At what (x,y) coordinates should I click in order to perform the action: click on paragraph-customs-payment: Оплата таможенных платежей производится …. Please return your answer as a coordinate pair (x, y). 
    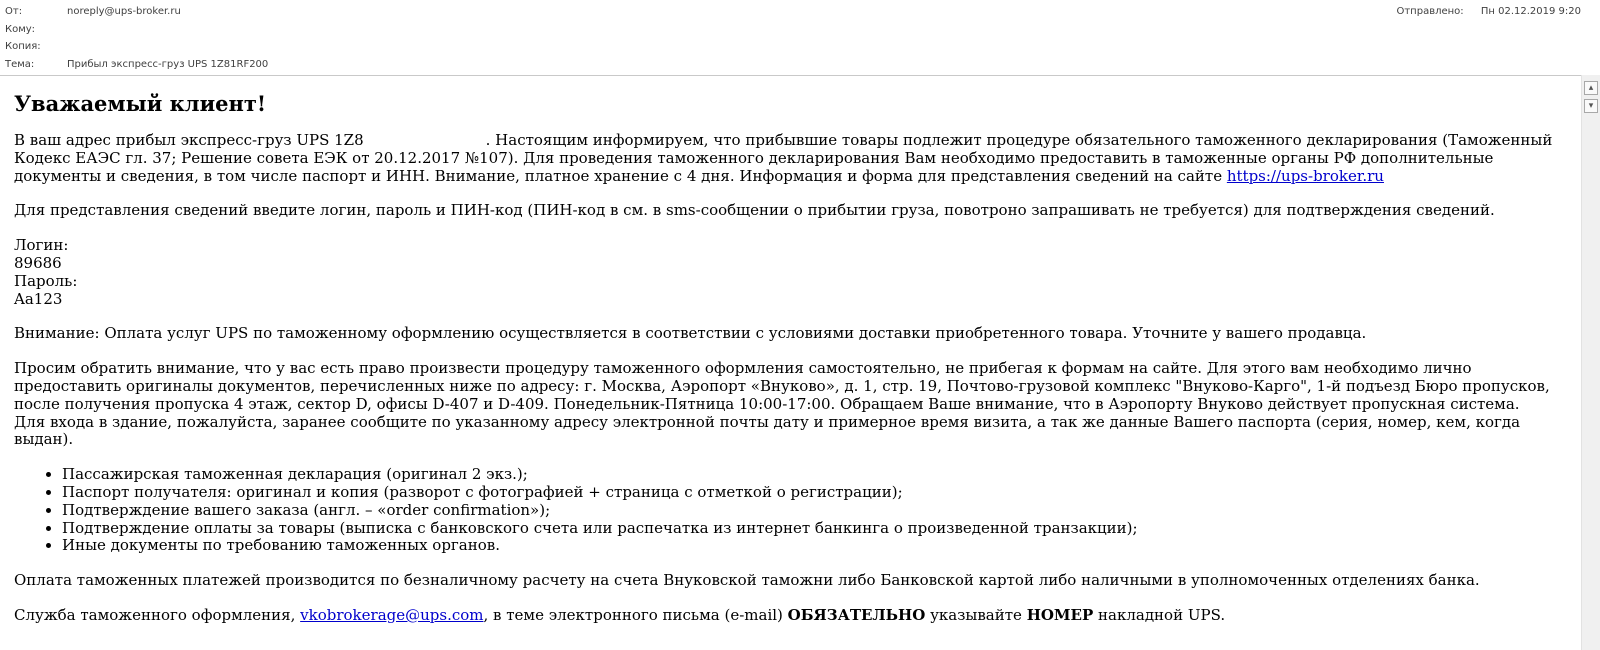
    Looking at the image, I should click on (747, 580).